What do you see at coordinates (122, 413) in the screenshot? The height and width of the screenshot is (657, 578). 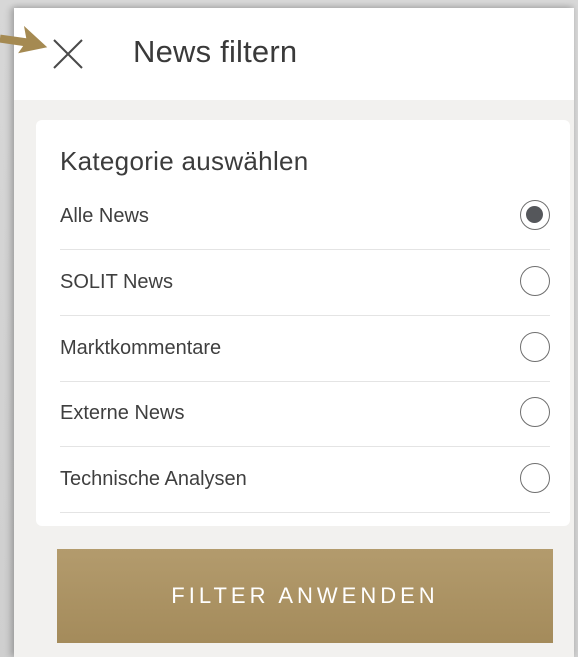 I see `option-label: Externe News` at bounding box center [122, 413].